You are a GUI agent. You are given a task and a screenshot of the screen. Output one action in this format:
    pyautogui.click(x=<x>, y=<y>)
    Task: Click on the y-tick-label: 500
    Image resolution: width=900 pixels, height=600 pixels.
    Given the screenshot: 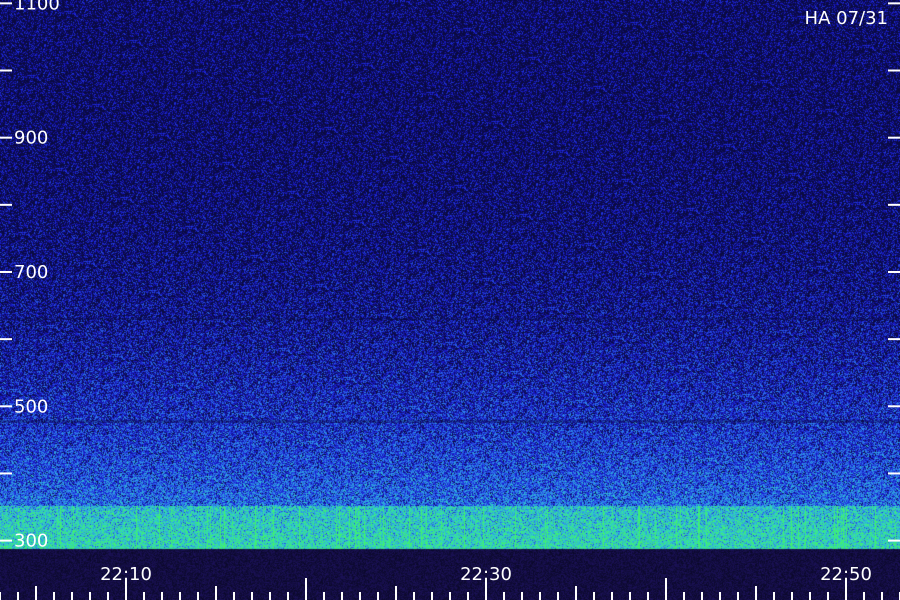 What is the action you would take?
    pyautogui.click(x=31, y=406)
    